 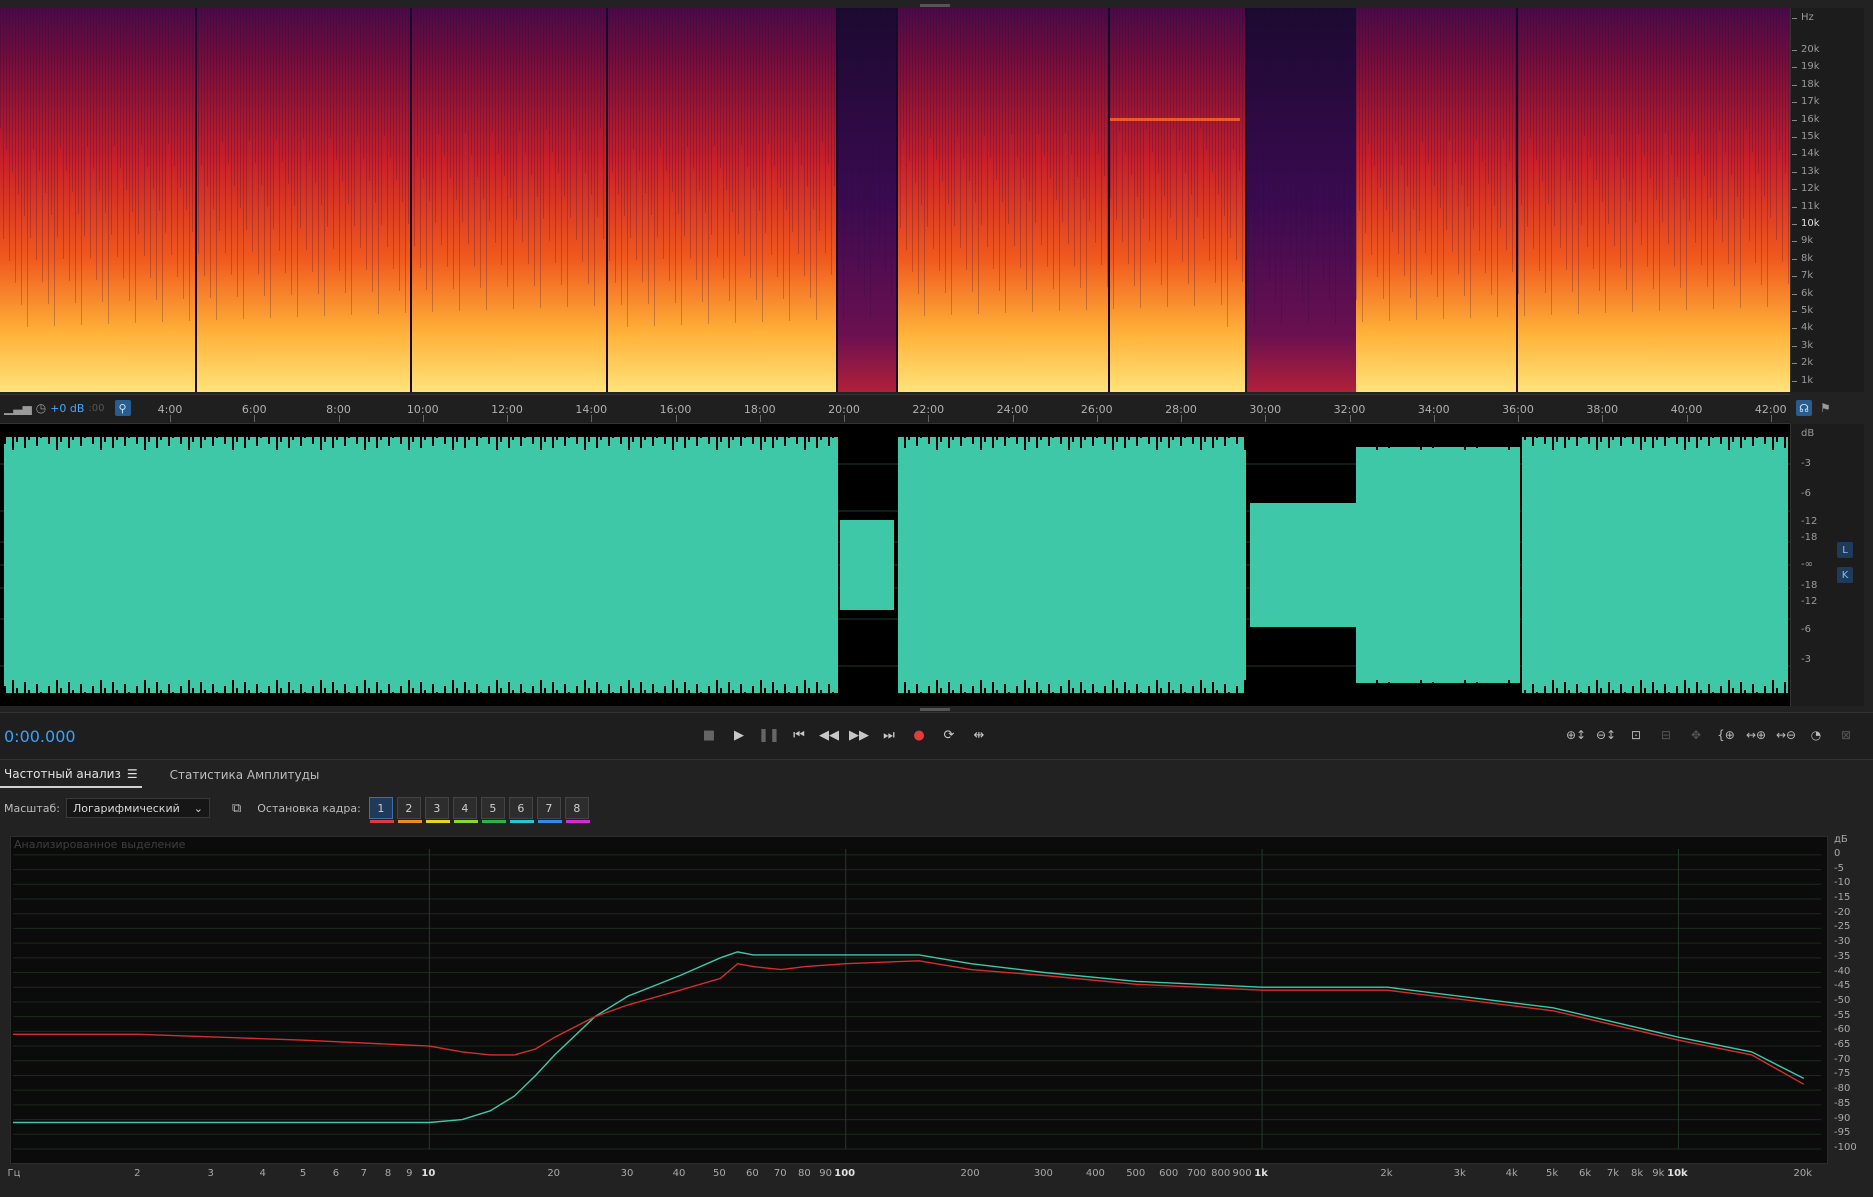 I want to click on skip-end-icon: ⏭, so click(x=889, y=735).